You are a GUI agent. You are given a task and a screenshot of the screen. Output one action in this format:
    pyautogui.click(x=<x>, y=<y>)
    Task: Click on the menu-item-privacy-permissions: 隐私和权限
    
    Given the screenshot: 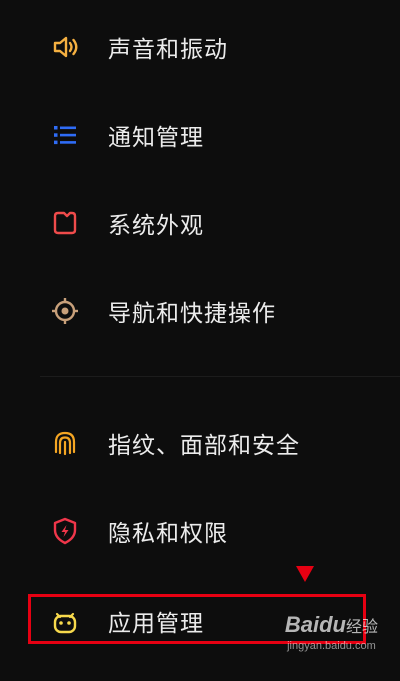 What is the action you would take?
    pyautogui.click(x=200, y=530)
    